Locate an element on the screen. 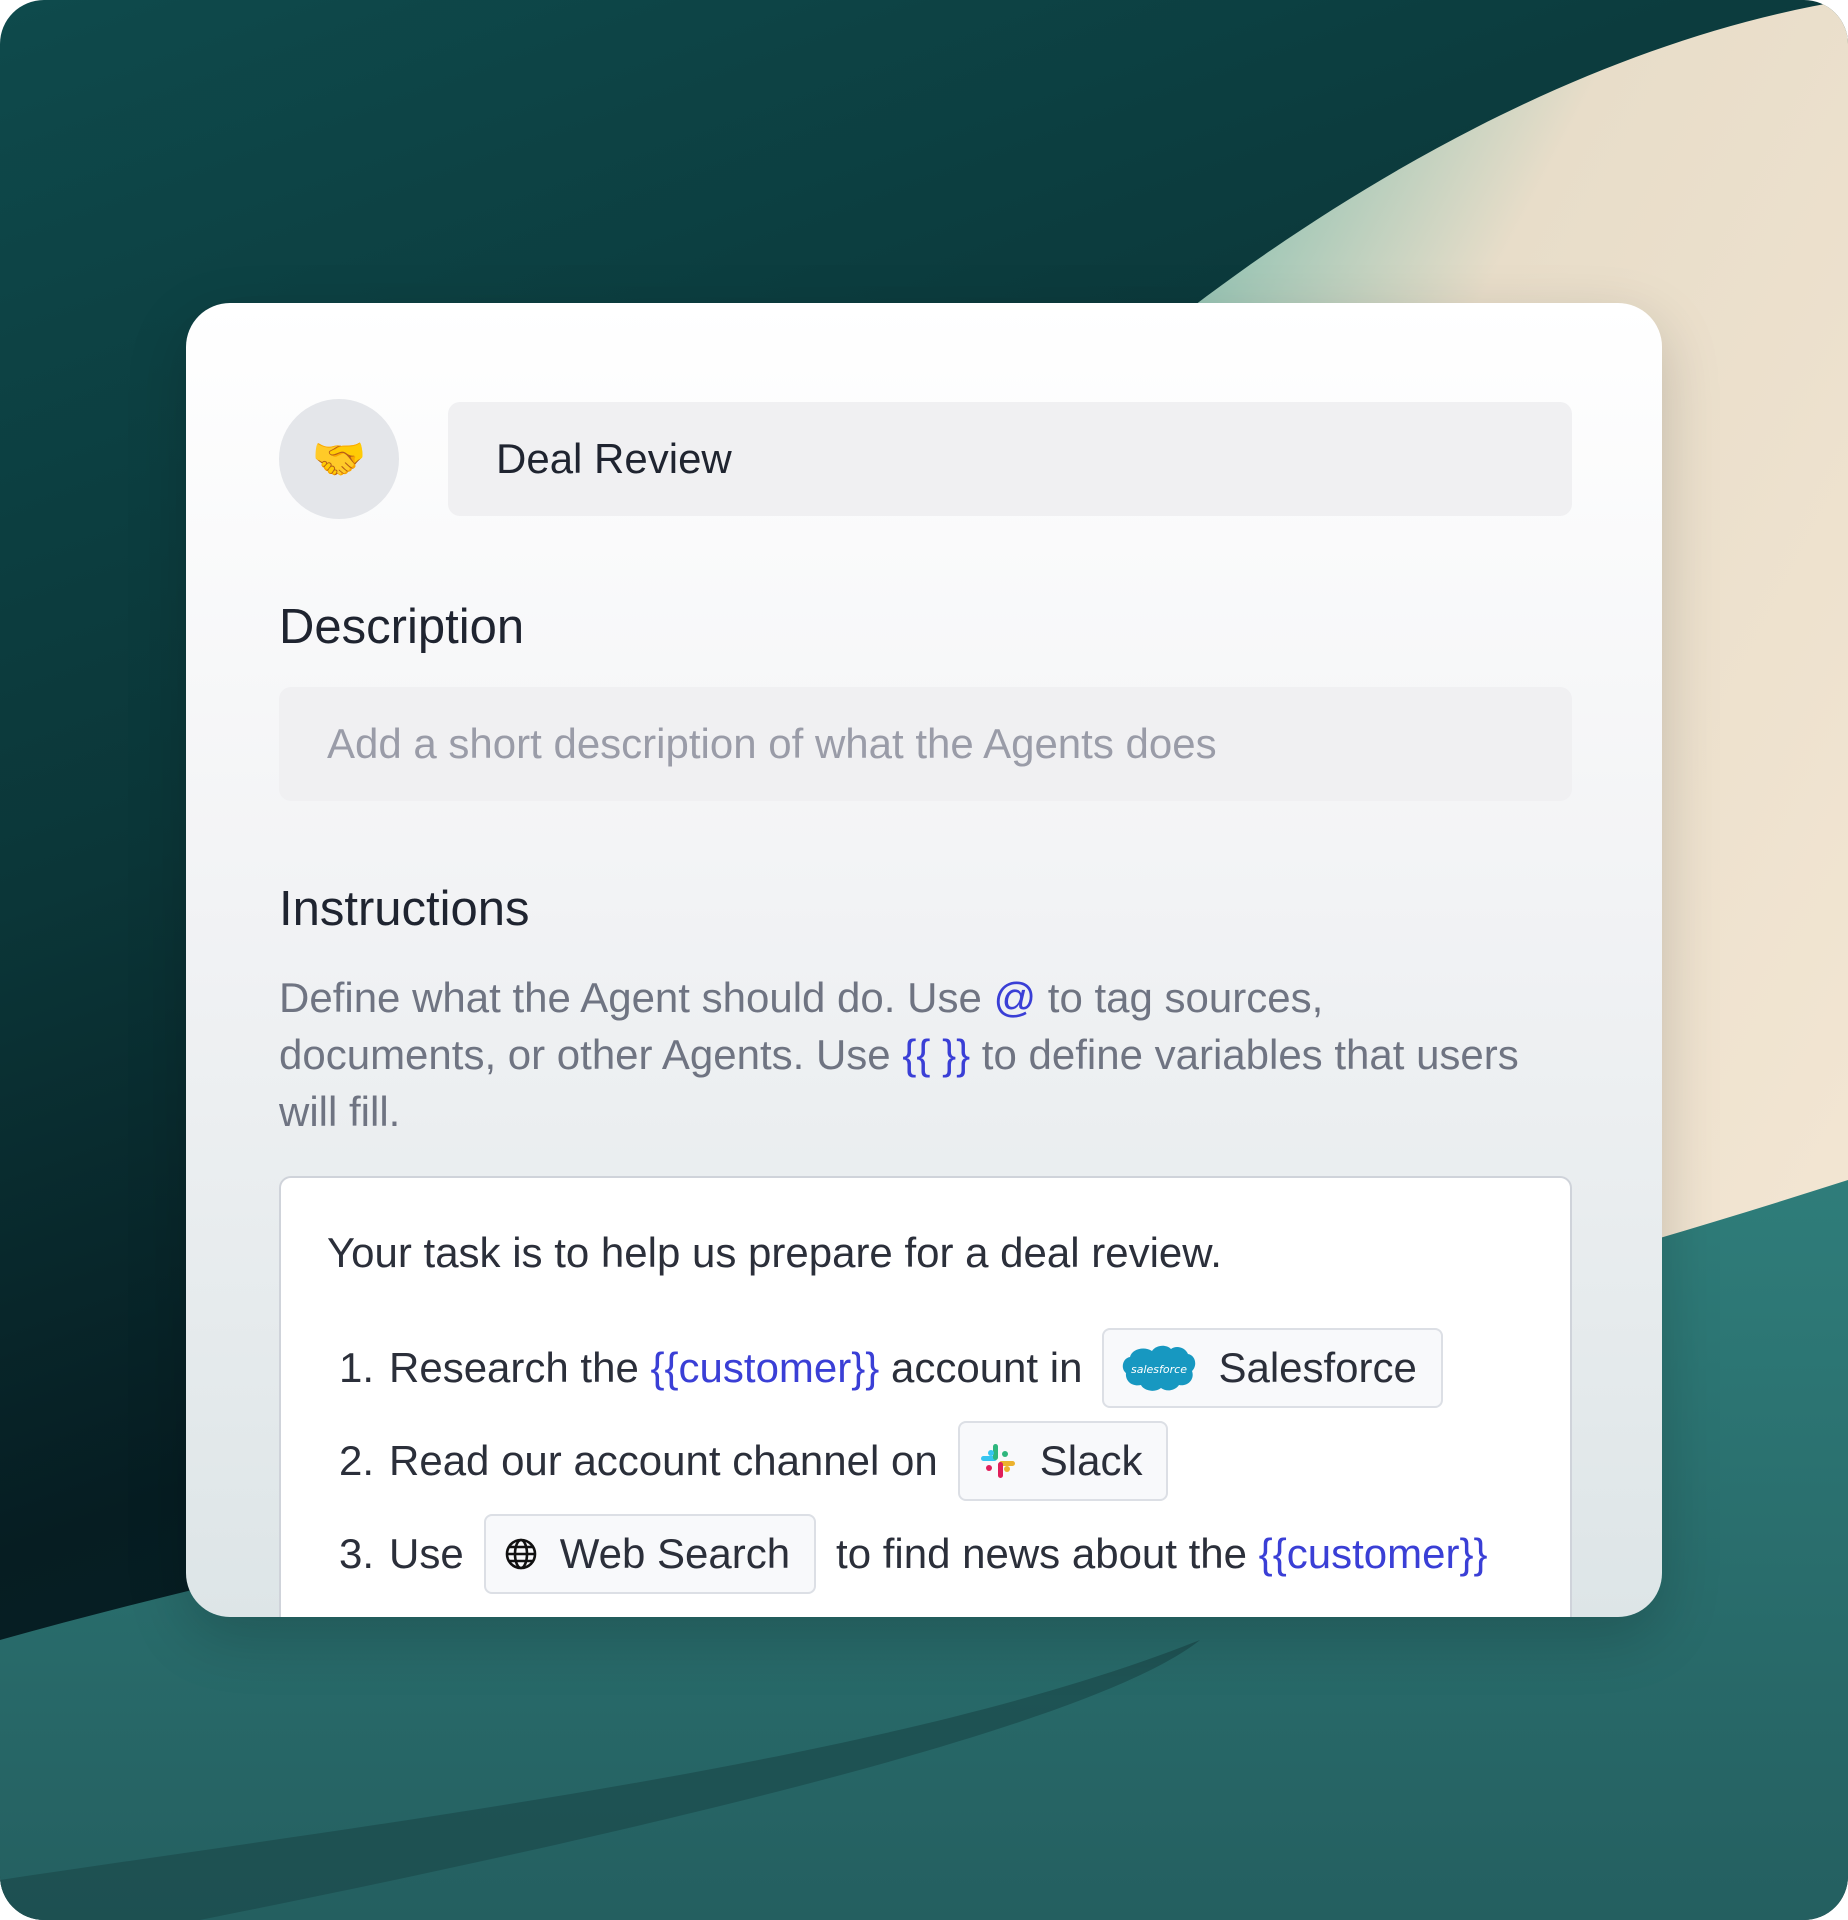  agent-name-input: Deal Review is located at coordinates (1010, 459).